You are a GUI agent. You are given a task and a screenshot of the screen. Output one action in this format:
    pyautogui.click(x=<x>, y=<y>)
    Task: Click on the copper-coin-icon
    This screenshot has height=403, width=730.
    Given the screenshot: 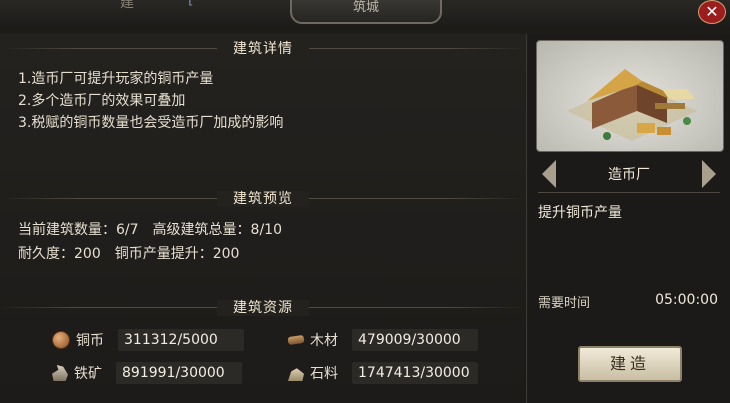 What is the action you would take?
    pyautogui.click(x=61, y=340)
    